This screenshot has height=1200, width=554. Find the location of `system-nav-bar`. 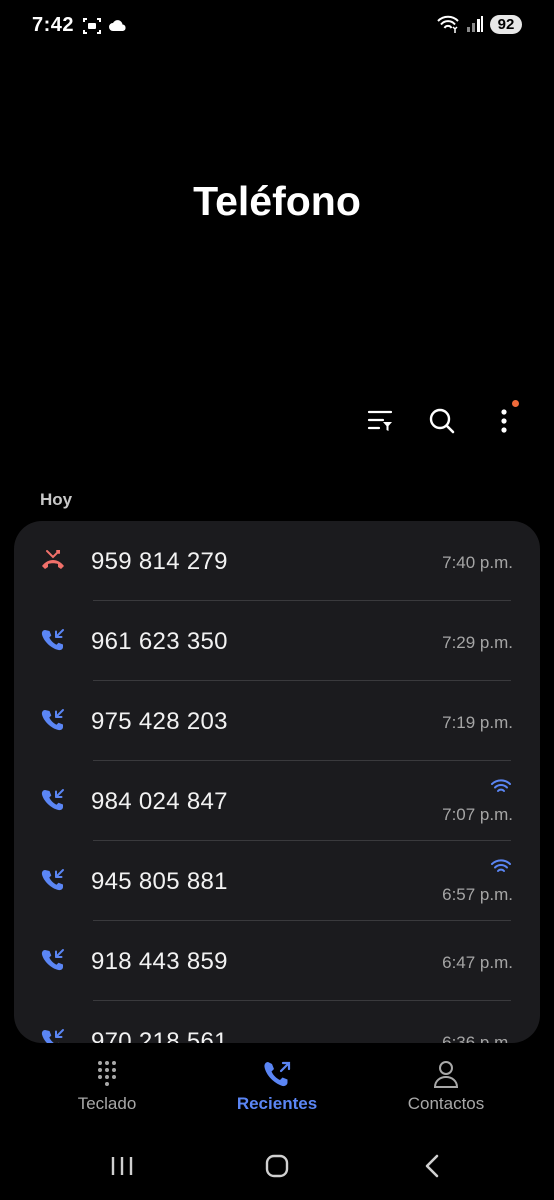

system-nav-bar is located at coordinates (277, 1165).